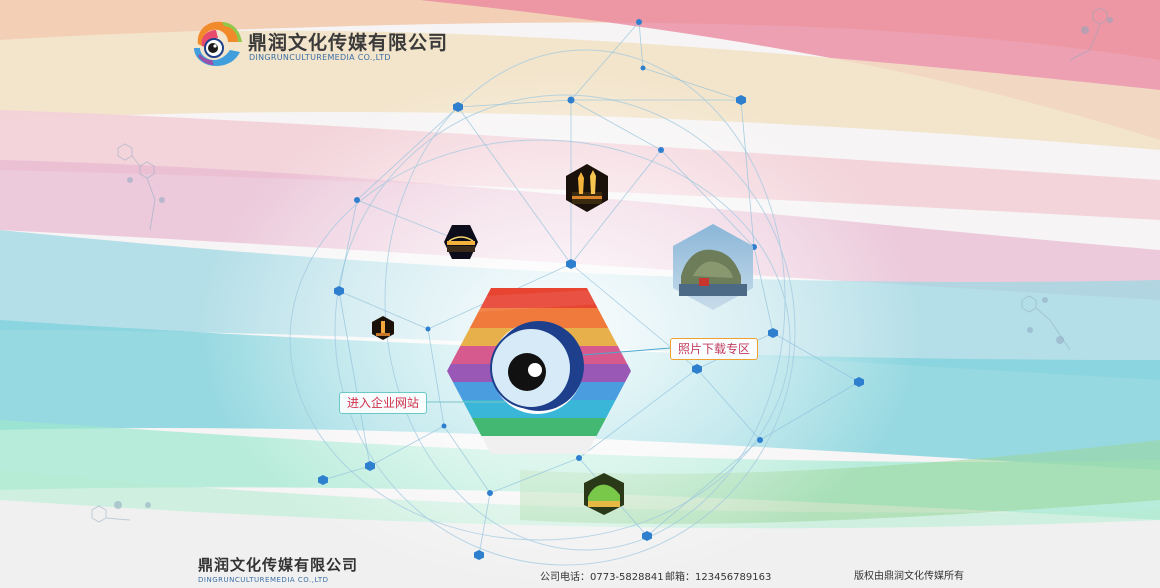  What do you see at coordinates (539, 371) in the screenshot?
I see `center-camera-logo` at bounding box center [539, 371].